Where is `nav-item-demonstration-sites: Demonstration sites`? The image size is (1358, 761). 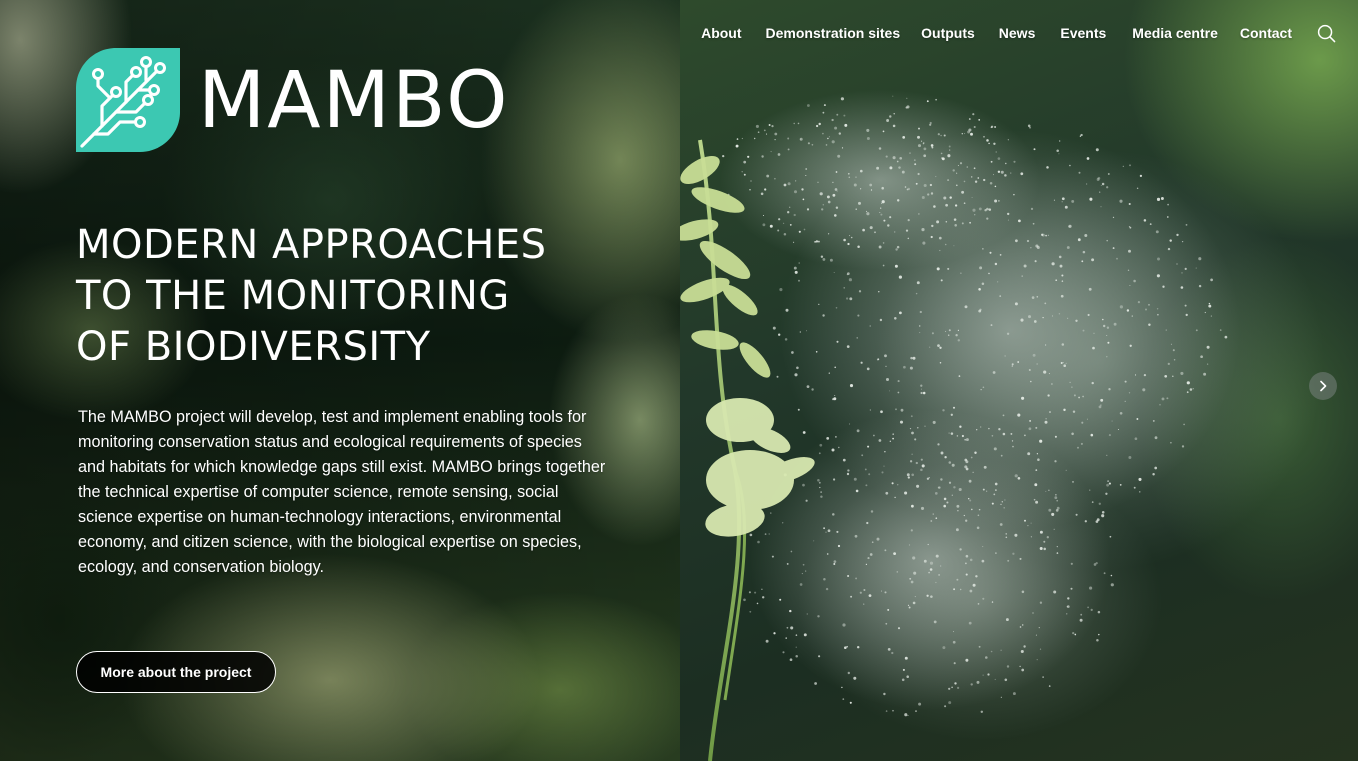 nav-item-demonstration-sites: Demonstration sites is located at coordinates (833, 33).